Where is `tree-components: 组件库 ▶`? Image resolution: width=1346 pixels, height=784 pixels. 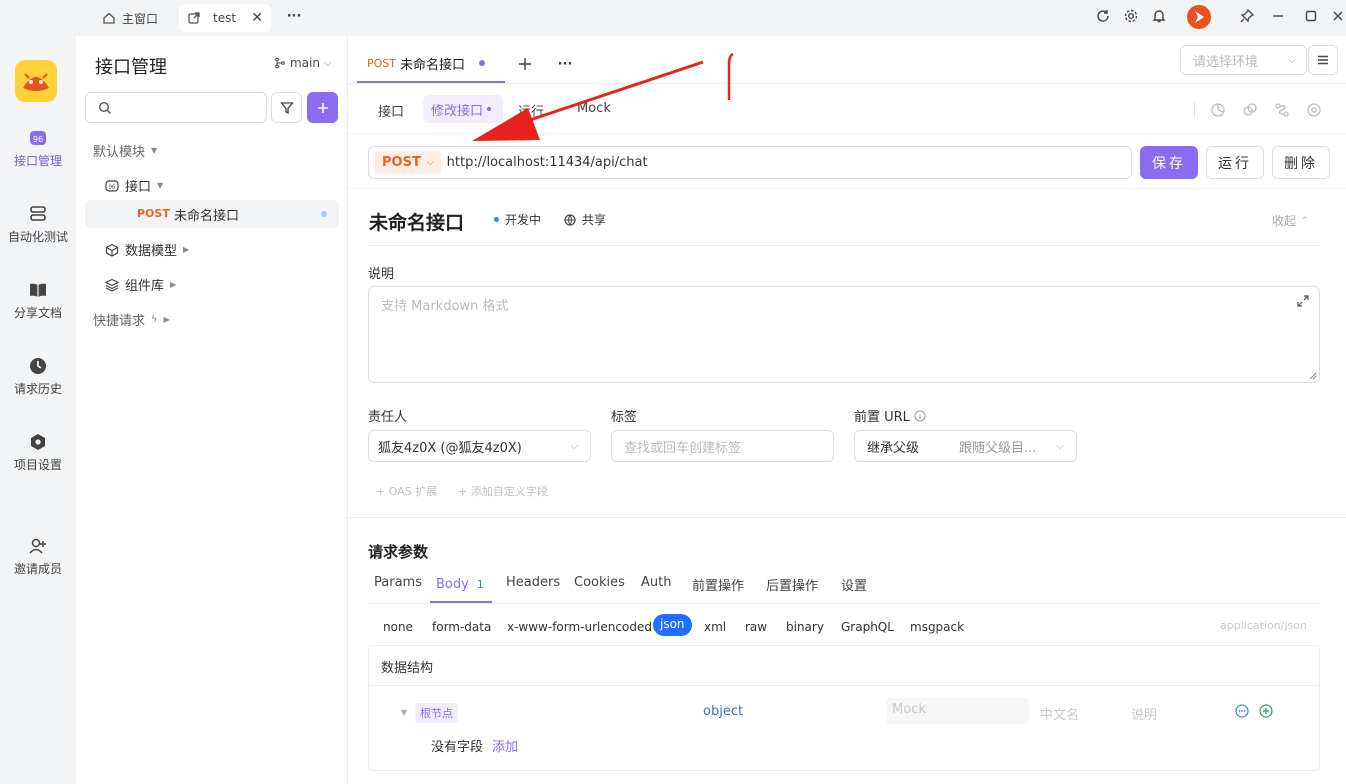 tree-components: 组件库 ▶ is located at coordinates (140, 284).